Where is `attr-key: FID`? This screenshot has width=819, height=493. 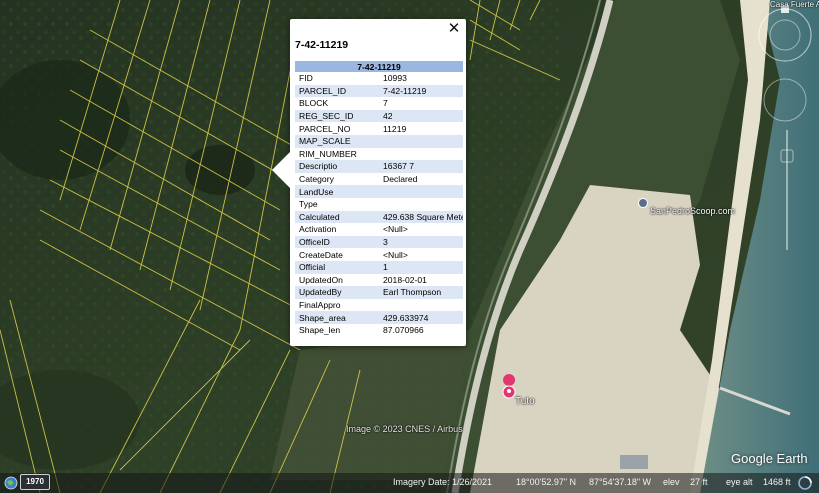
attr-key: FID is located at coordinates (306, 78).